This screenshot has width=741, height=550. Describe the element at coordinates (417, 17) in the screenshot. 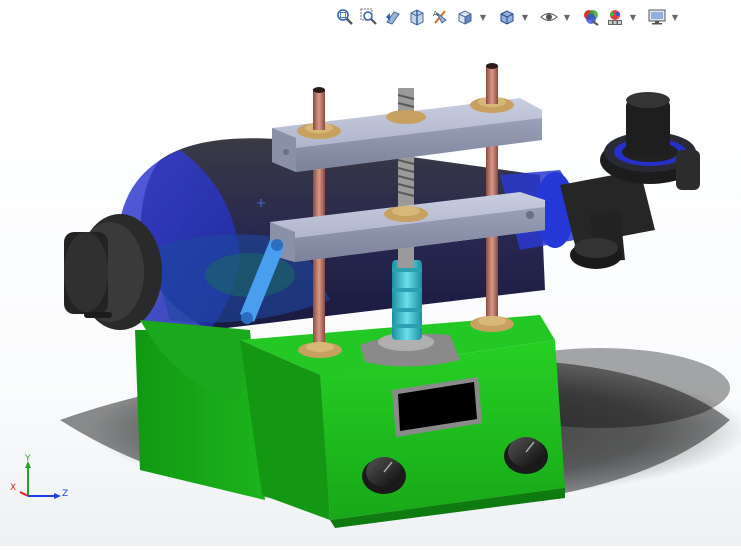

I see `section-view-icon` at that location.